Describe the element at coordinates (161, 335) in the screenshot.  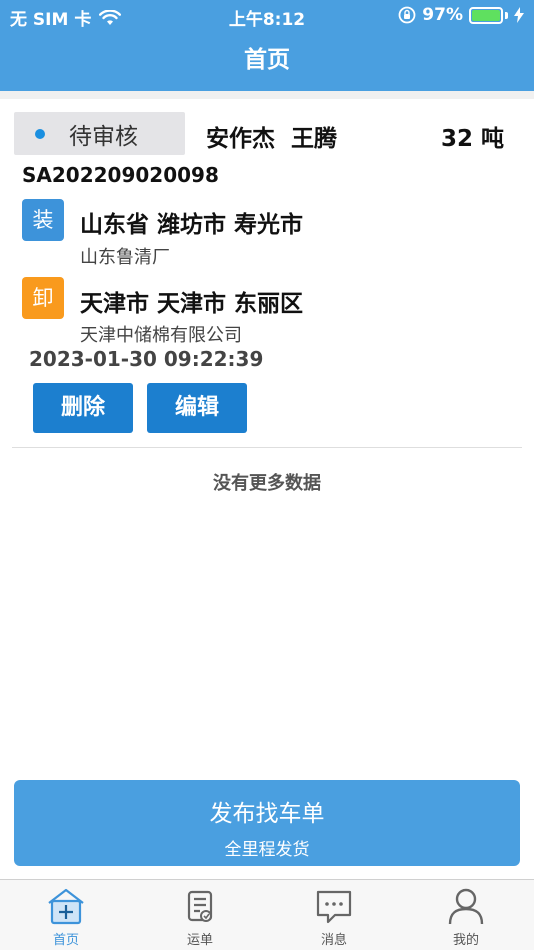
I see `unload-company: 天津中储棉有限公司` at that location.